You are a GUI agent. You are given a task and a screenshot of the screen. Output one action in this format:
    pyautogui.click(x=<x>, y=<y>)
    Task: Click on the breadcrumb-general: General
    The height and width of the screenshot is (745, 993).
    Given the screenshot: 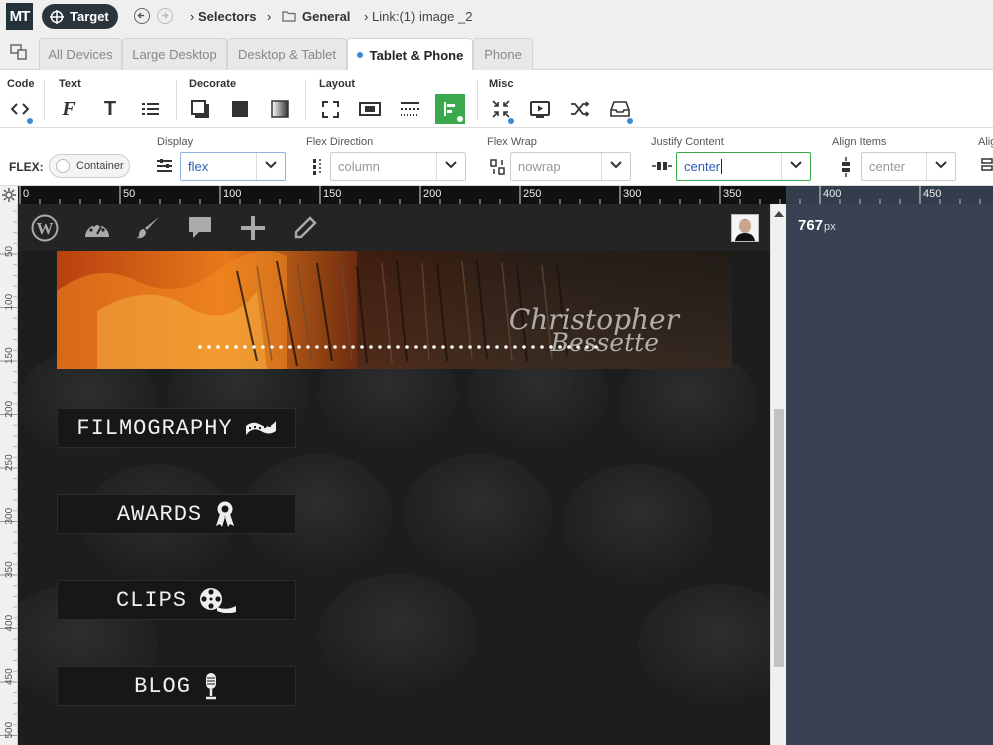 What is the action you would take?
    pyautogui.click(x=326, y=16)
    